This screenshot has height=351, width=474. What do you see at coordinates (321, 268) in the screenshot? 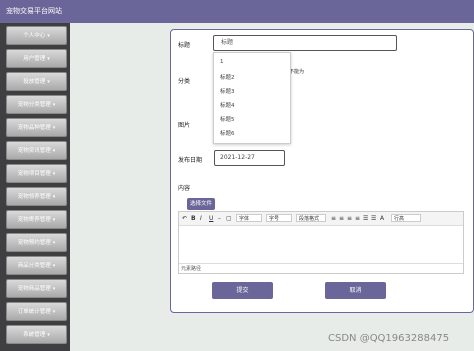
I see `editor-status-bar: 元素路径` at bounding box center [321, 268].